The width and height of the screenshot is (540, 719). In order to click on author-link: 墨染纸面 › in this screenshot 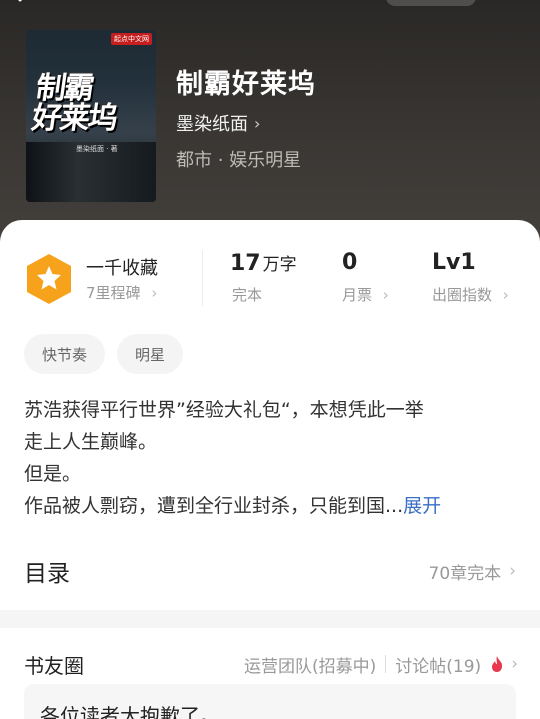, I will do `click(218, 123)`.